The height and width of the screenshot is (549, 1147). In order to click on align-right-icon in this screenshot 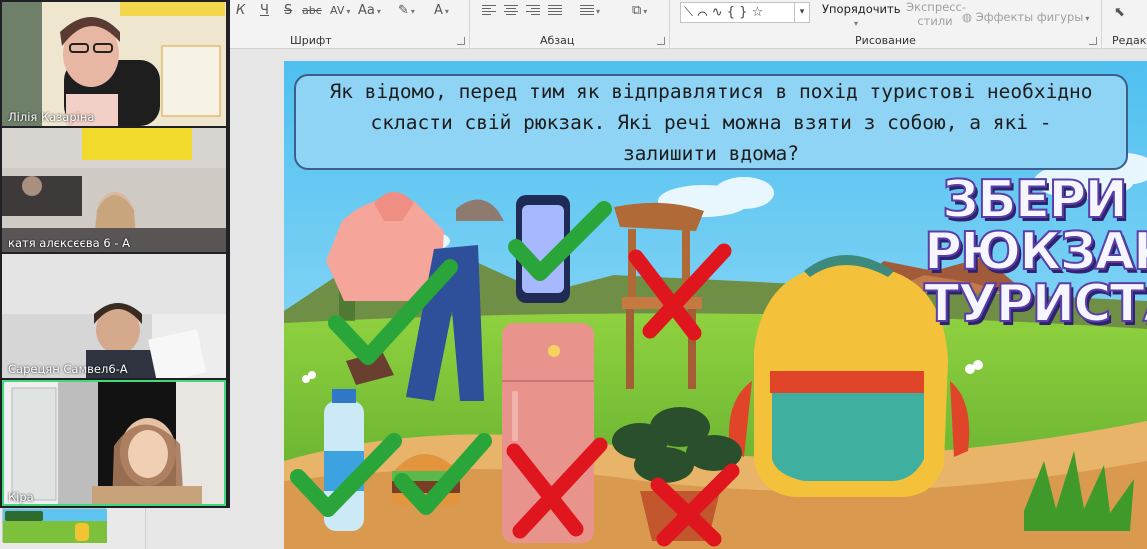, I will do `click(533, 10)`.